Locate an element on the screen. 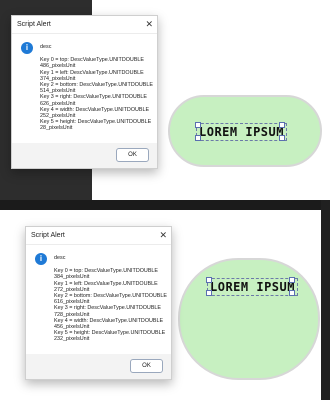  green-rounded-shape is located at coordinates (249, 319).